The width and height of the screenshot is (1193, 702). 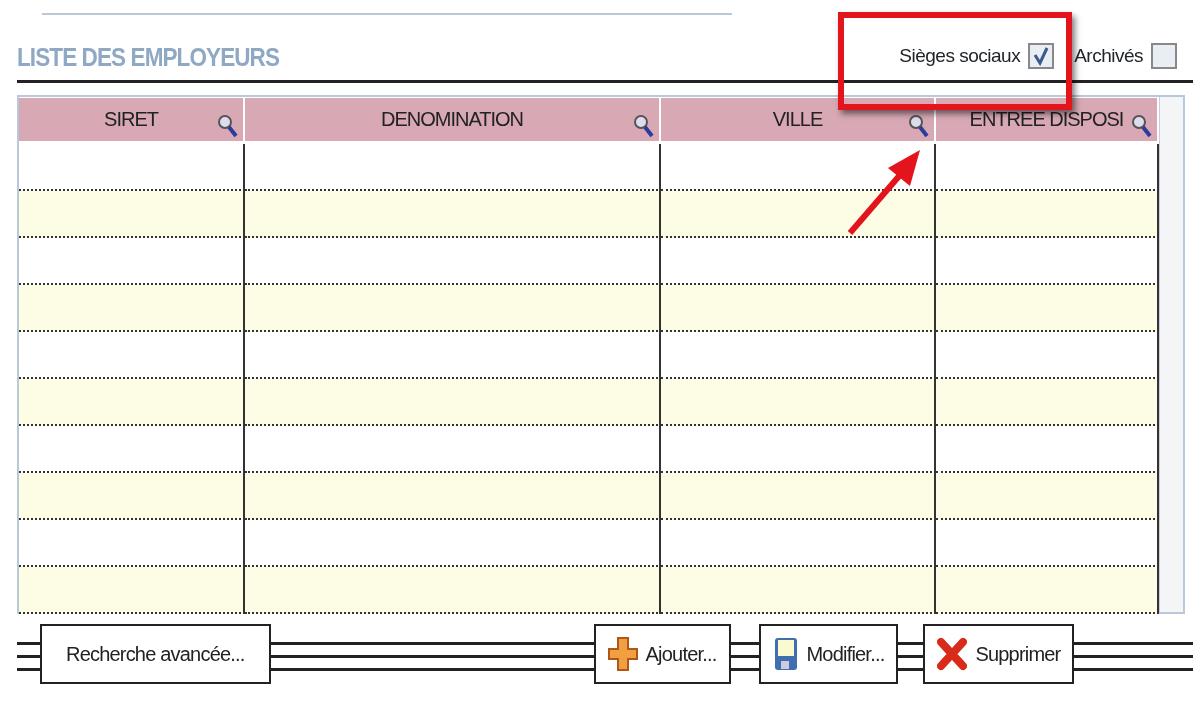 What do you see at coordinates (1108, 55) in the screenshot?
I see `filter-label: Archivés` at bounding box center [1108, 55].